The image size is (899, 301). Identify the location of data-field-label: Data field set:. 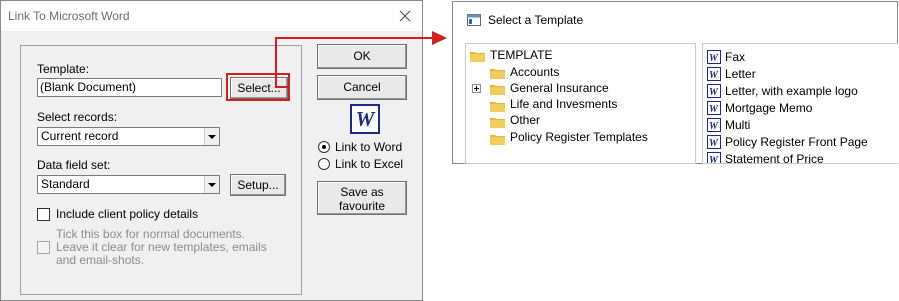
(74, 165).